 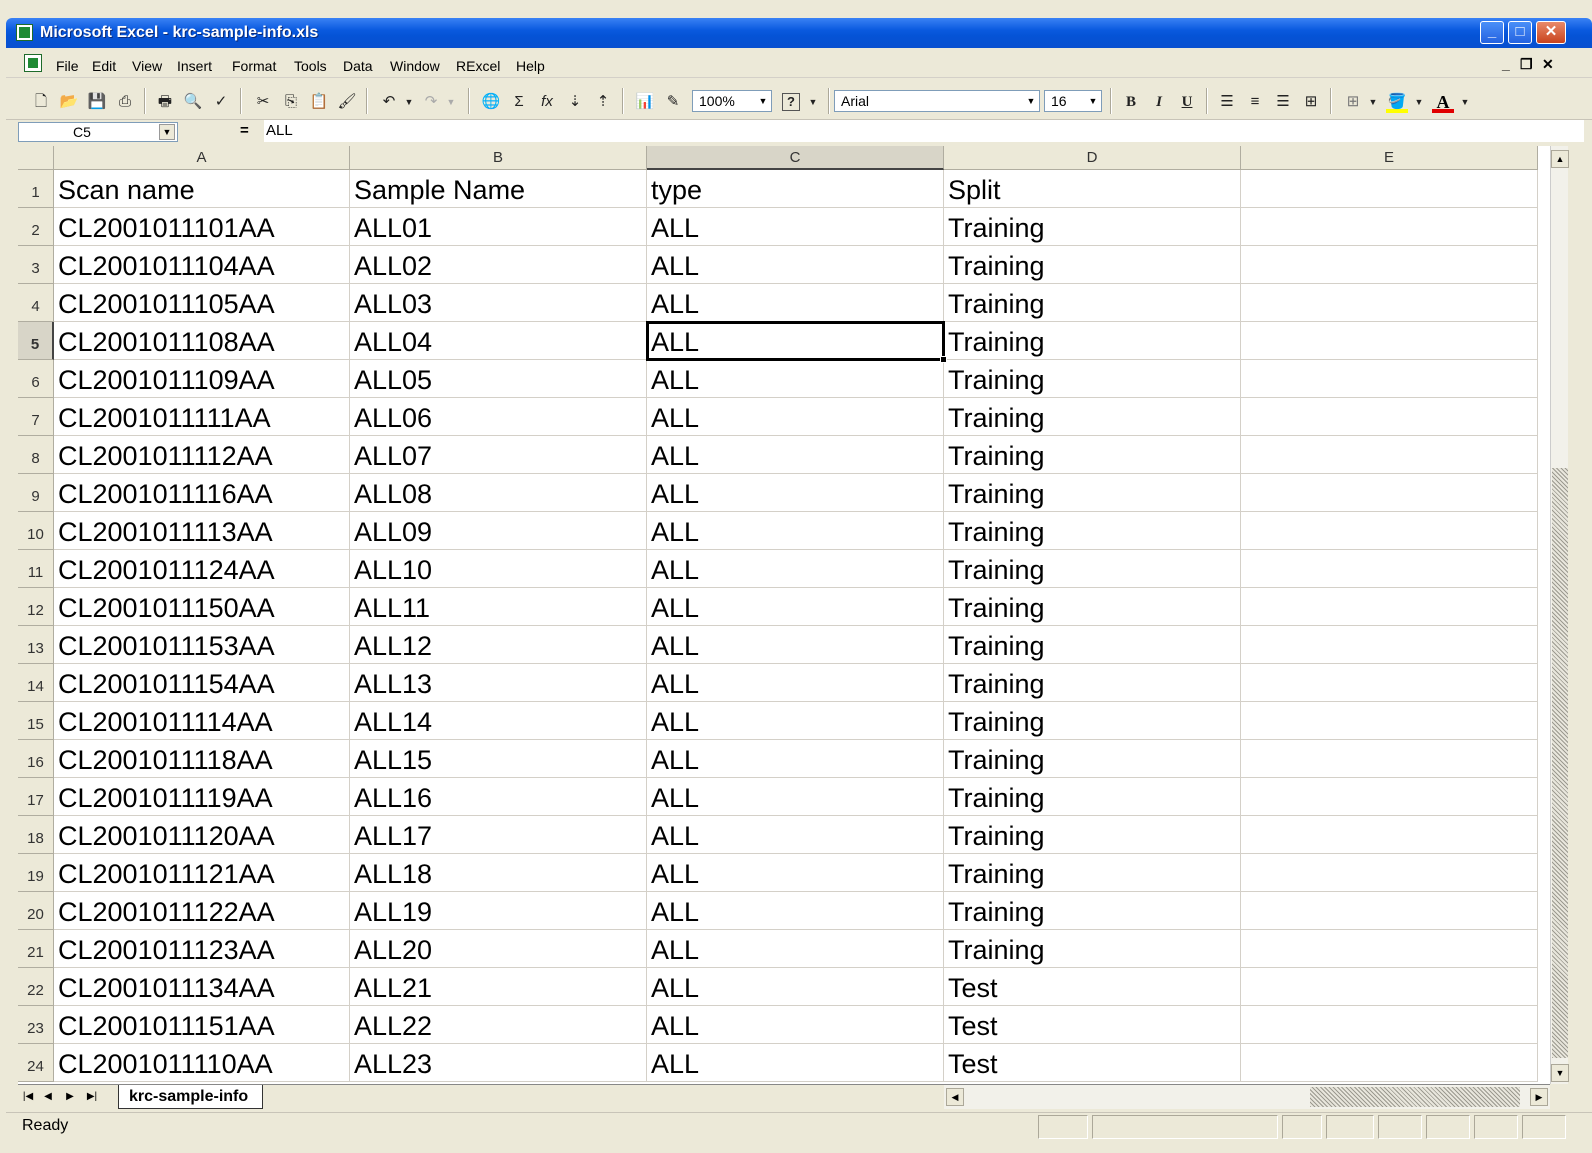 What do you see at coordinates (1560, 763) in the screenshot?
I see `vertical-scroll-thumb` at bounding box center [1560, 763].